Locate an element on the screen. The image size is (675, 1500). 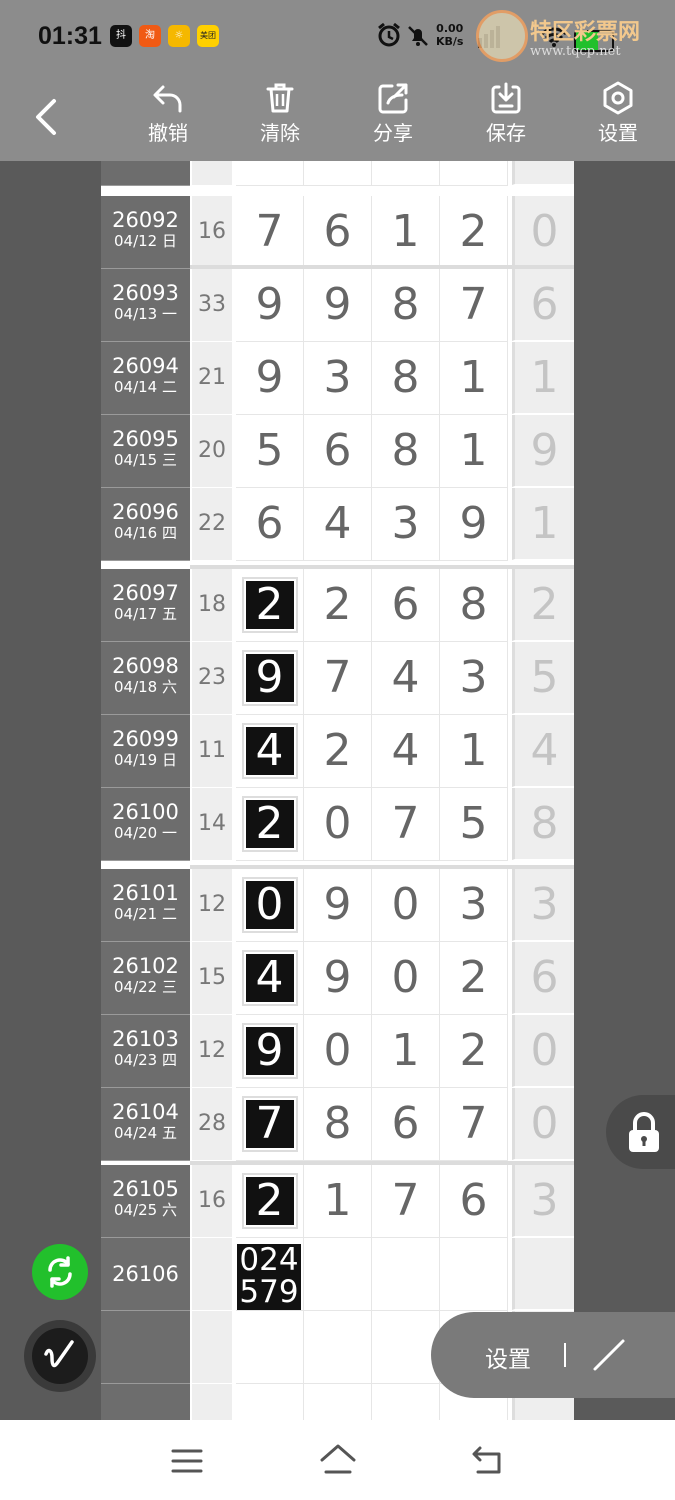
digit-value: 7 is located at coordinates (473, 304).